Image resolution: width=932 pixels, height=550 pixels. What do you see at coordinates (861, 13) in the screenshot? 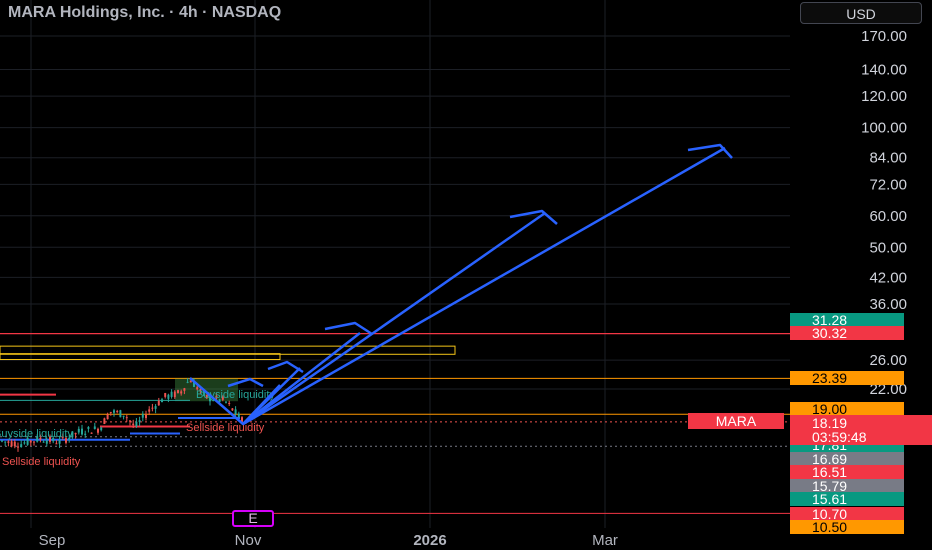
I see `currency-button: USD` at bounding box center [861, 13].